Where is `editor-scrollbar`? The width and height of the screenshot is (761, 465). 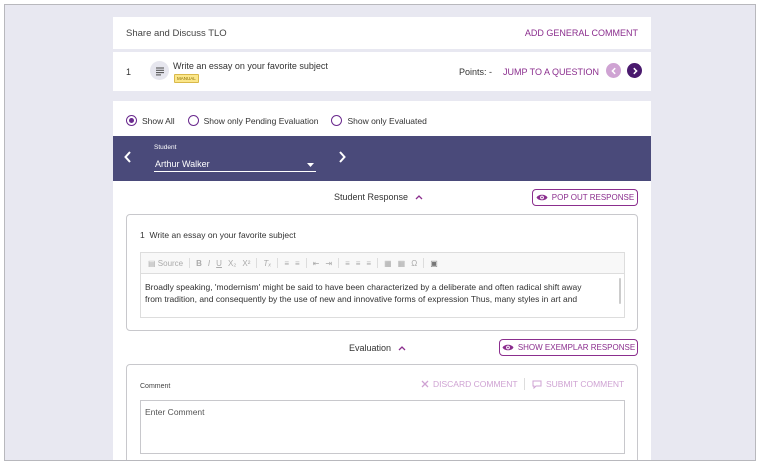 editor-scrollbar is located at coordinates (620, 291).